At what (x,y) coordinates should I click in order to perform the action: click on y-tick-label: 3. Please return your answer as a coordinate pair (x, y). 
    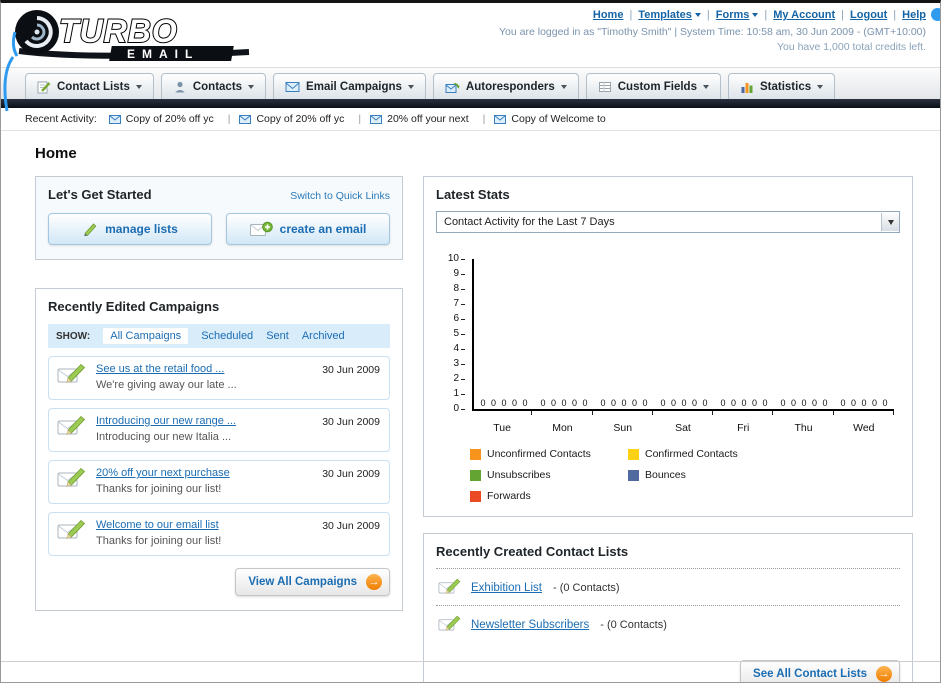
    Looking at the image, I should click on (459, 364).